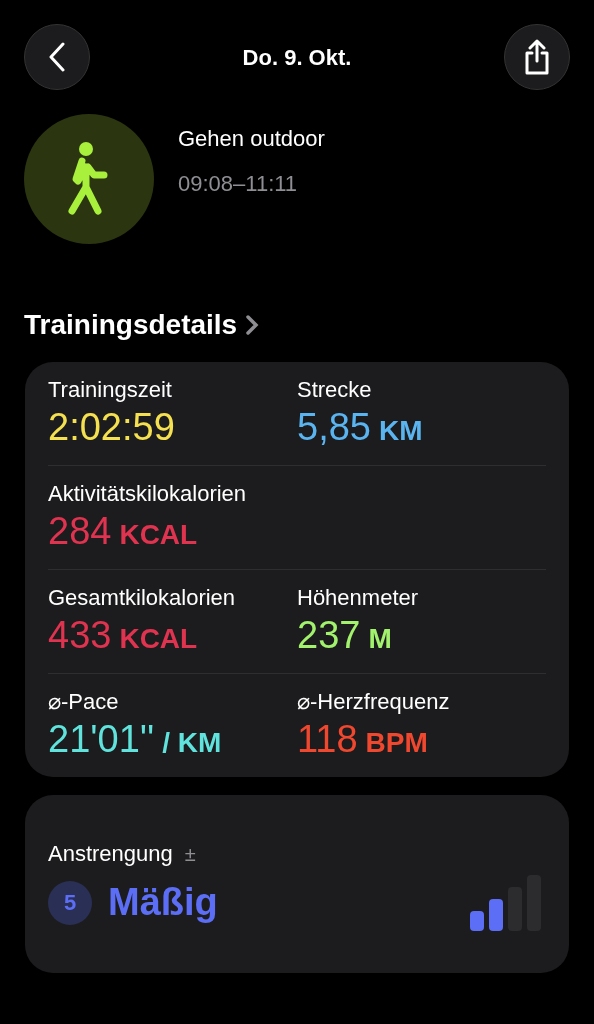 This screenshot has height=1024, width=594. I want to click on back-icon, so click(57, 57).